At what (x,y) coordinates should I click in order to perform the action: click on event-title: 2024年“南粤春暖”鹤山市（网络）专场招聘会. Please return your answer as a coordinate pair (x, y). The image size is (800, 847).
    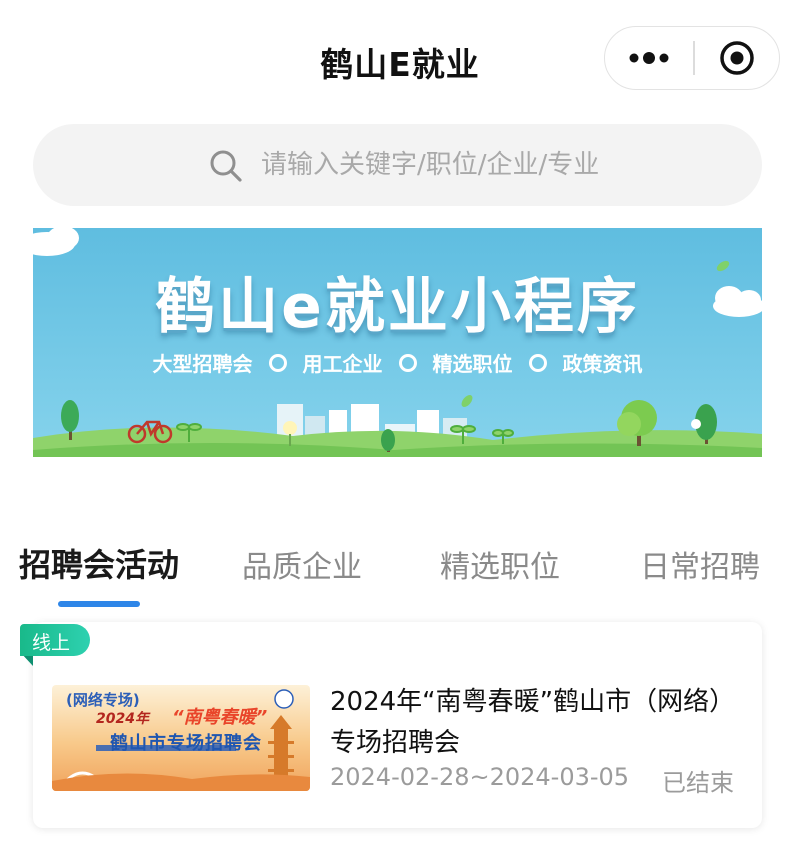
    Looking at the image, I should click on (535, 723).